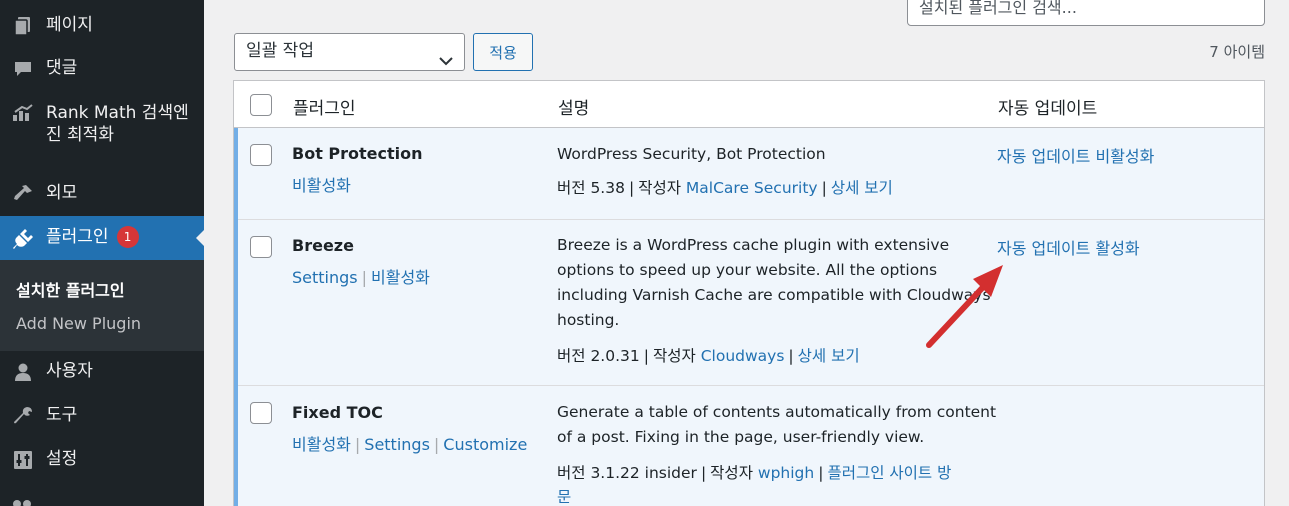  What do you see at coordinates (588, 320) in the screenshot?
I see `description-line: hosting.` at bounding box center [588, 320].